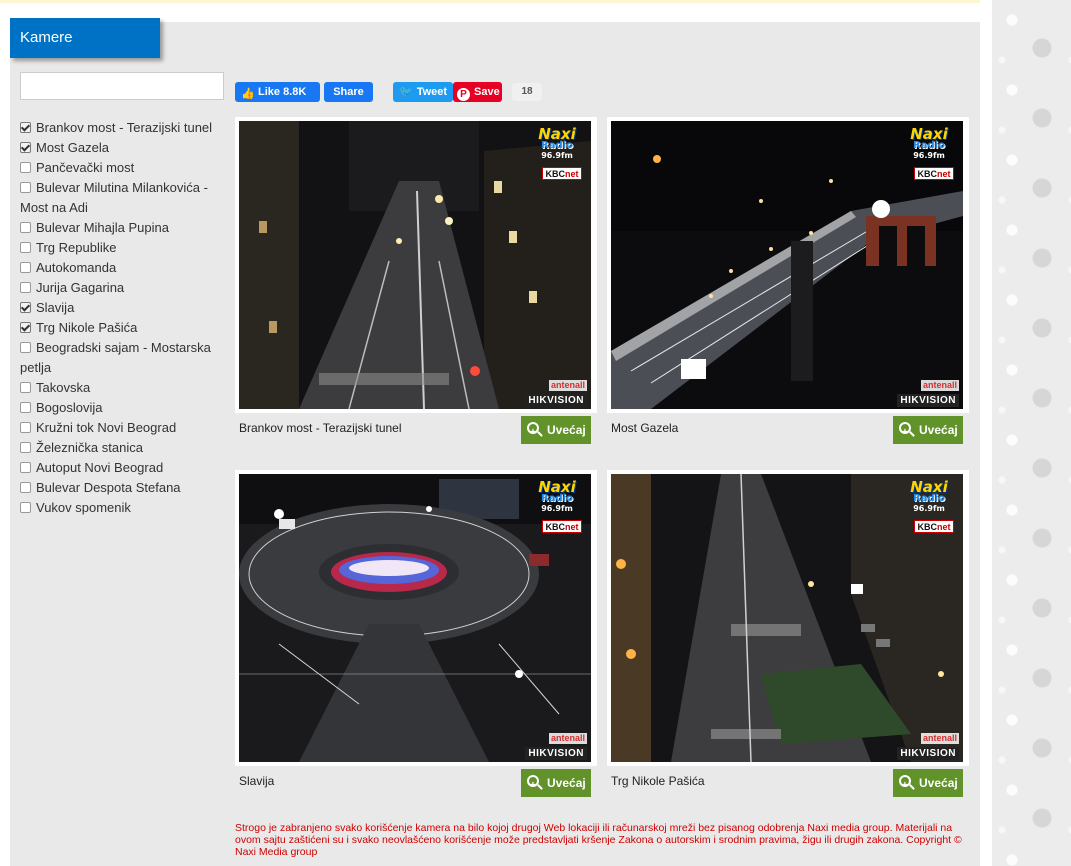  What do you see at coordinates (85, 38) in the screenshot?
I see `panel-title: Kamere` at bounding box center [85, 38].